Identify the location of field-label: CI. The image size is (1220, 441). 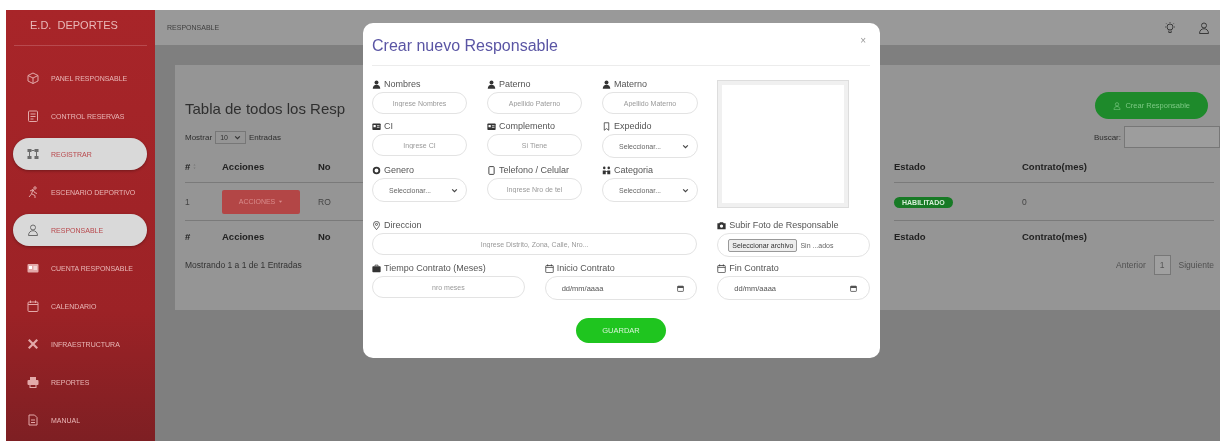
(388, 126).